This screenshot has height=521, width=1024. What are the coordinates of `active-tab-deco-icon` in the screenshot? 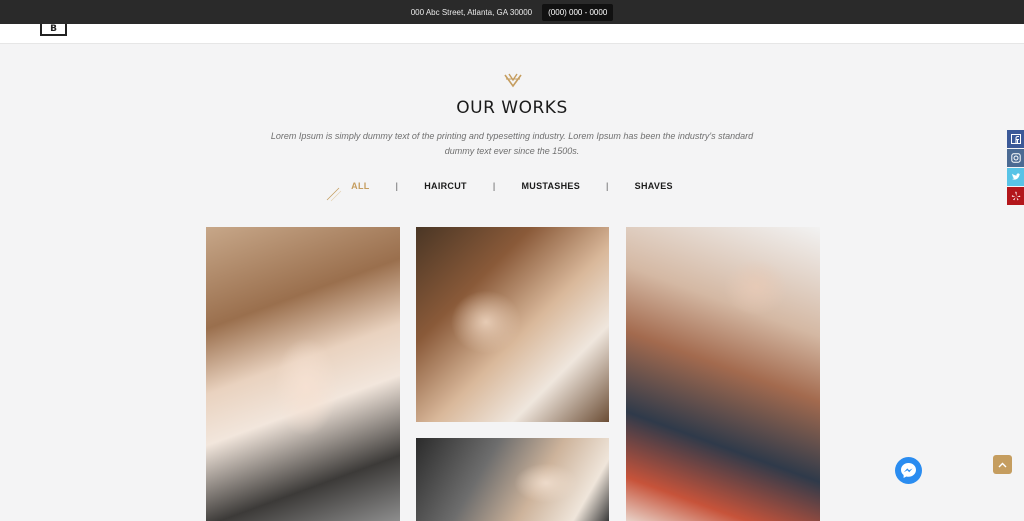 It's located at (334, 194).